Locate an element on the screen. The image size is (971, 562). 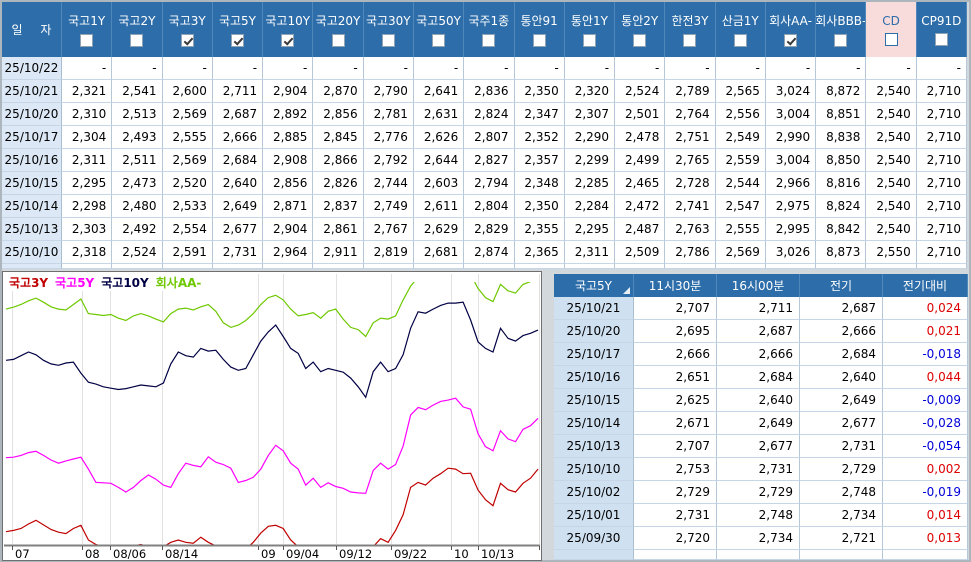
column-header-13: 산금1Y is located at coordinates (740, 29).